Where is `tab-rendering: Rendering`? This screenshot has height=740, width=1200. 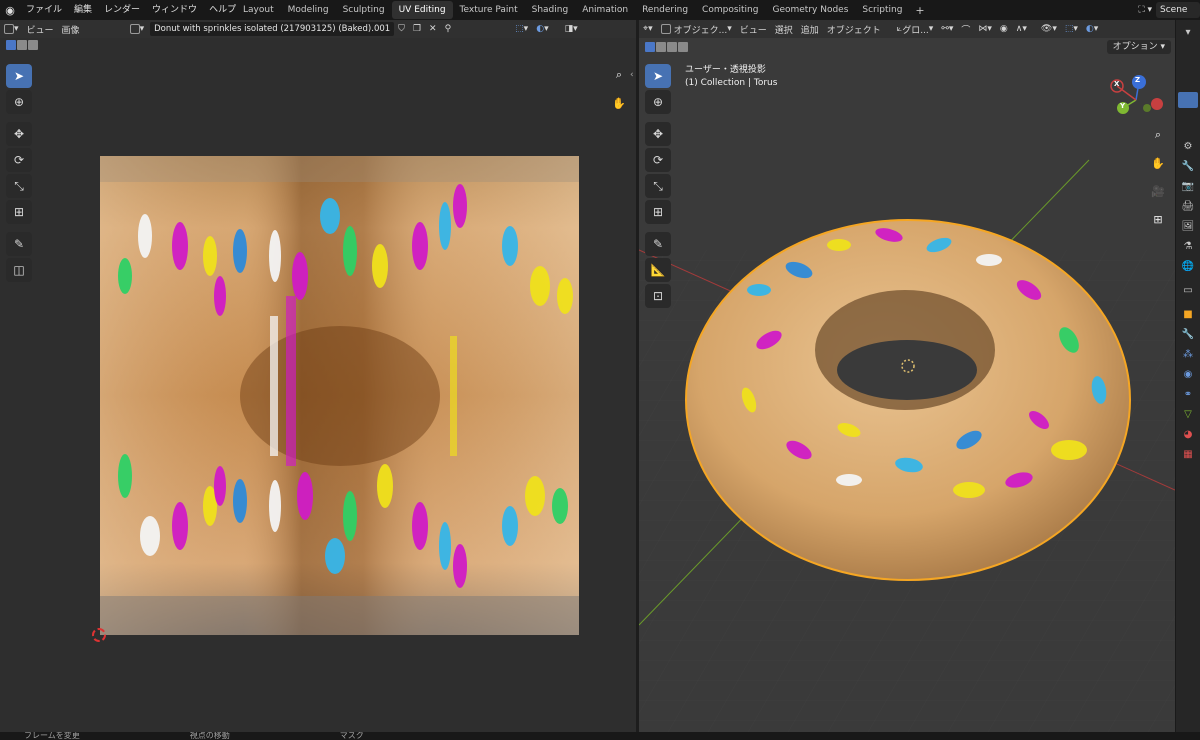 tab-rendering: Rendering is located at coordinates (665, 10).